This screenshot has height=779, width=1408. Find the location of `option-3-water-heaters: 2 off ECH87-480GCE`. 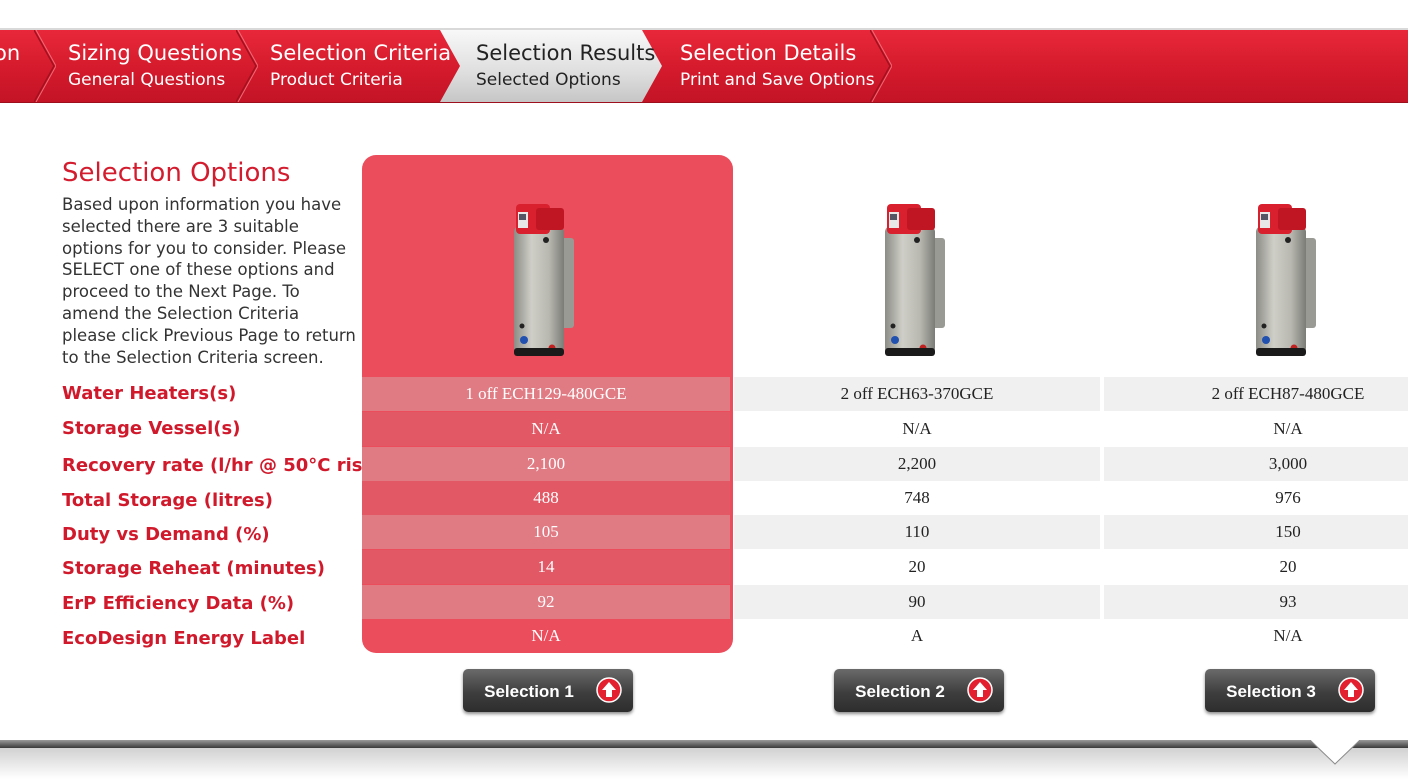

option-3-water-heaters: 2 off ECH87-480GCE is located at coordinates (1256, 394).